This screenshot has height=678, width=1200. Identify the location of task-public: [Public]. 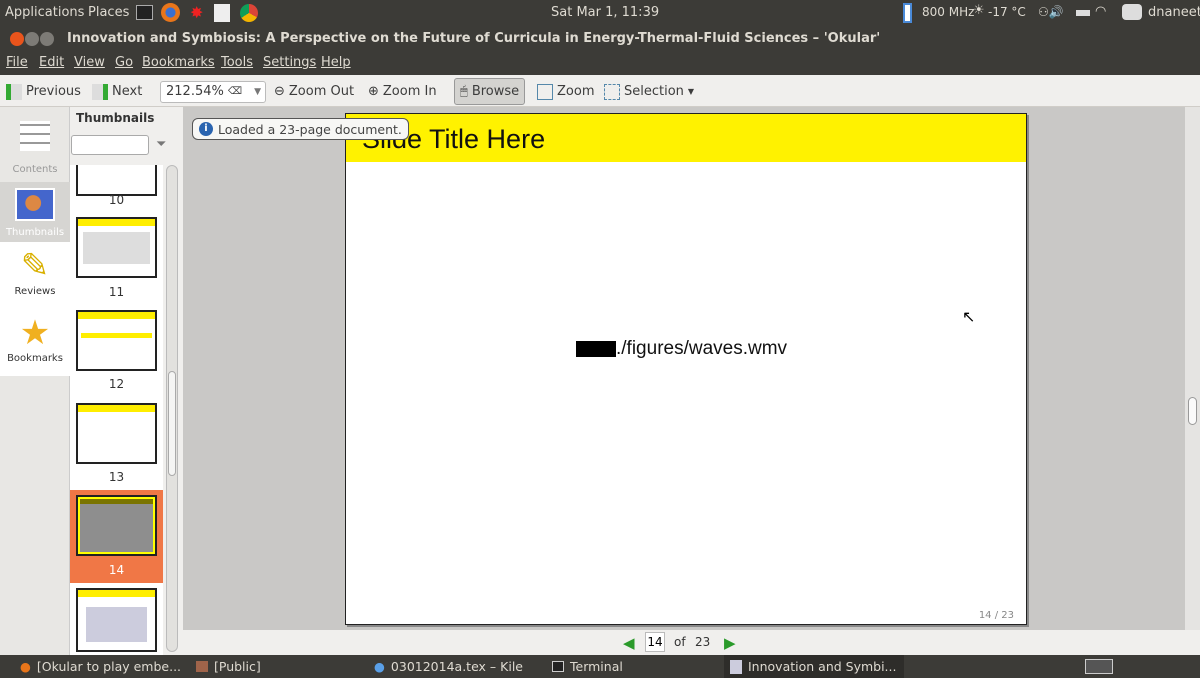
(225, 666).